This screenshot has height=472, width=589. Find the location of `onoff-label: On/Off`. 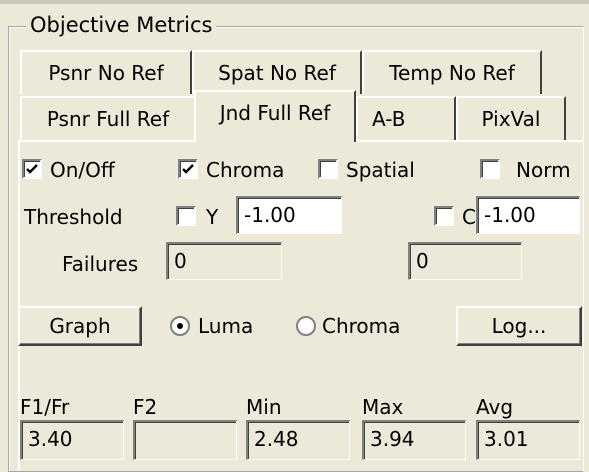

onoff-label: On/Off is located at coordinates (82, 170).